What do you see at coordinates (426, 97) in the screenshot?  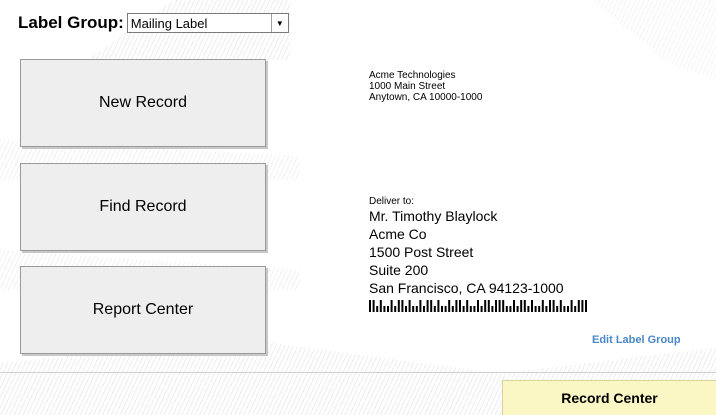 I see `sender-line: Anytown, CA 10000-1000` at bounding box center [426, 97].